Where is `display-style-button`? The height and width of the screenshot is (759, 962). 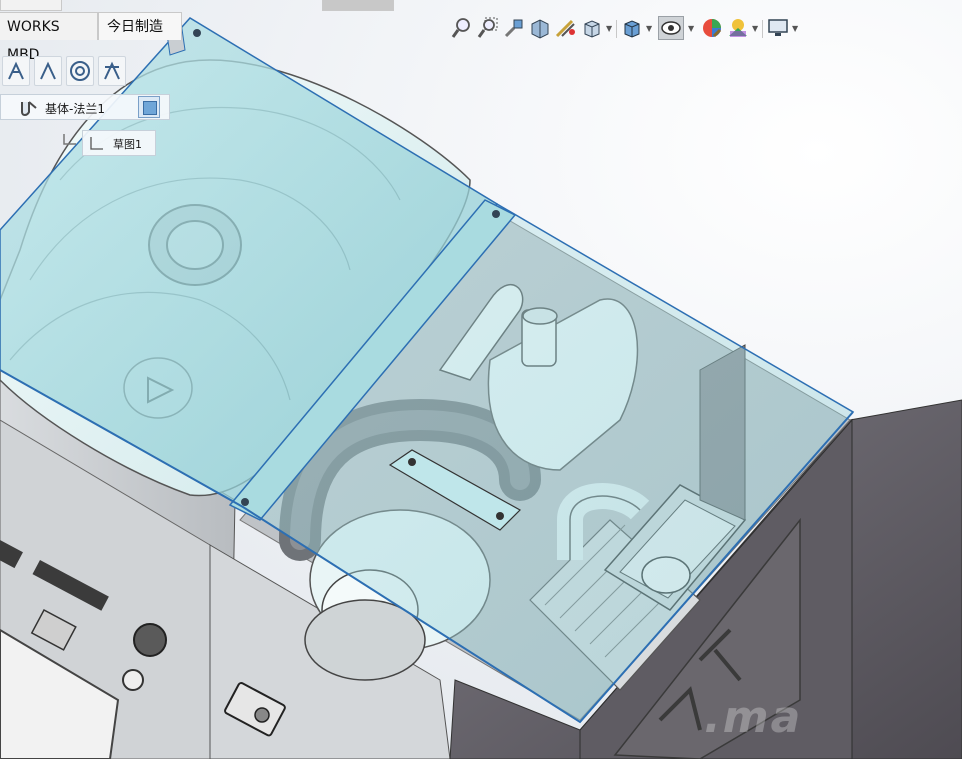
display-style-button is located at coordinates (632, 28).